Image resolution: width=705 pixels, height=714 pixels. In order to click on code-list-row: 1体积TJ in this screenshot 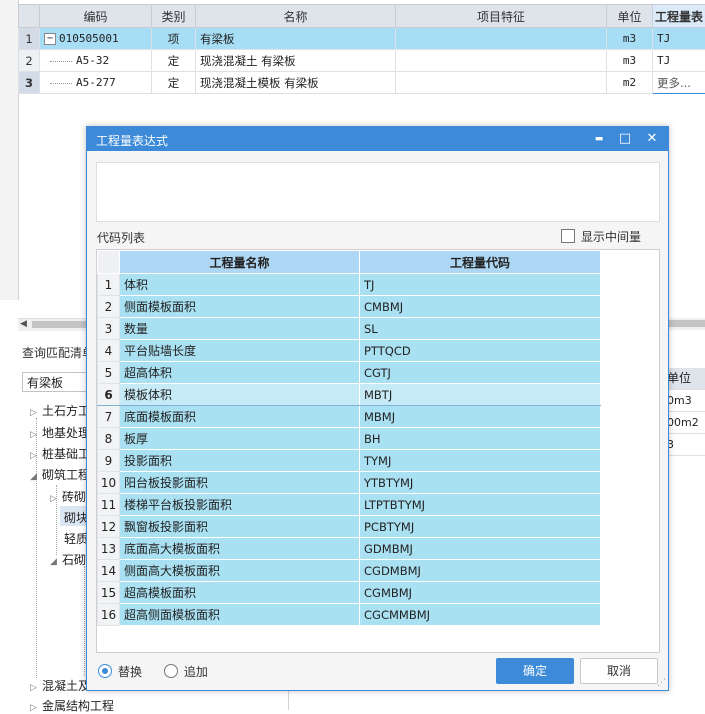, I will do `click(349, 285)`.